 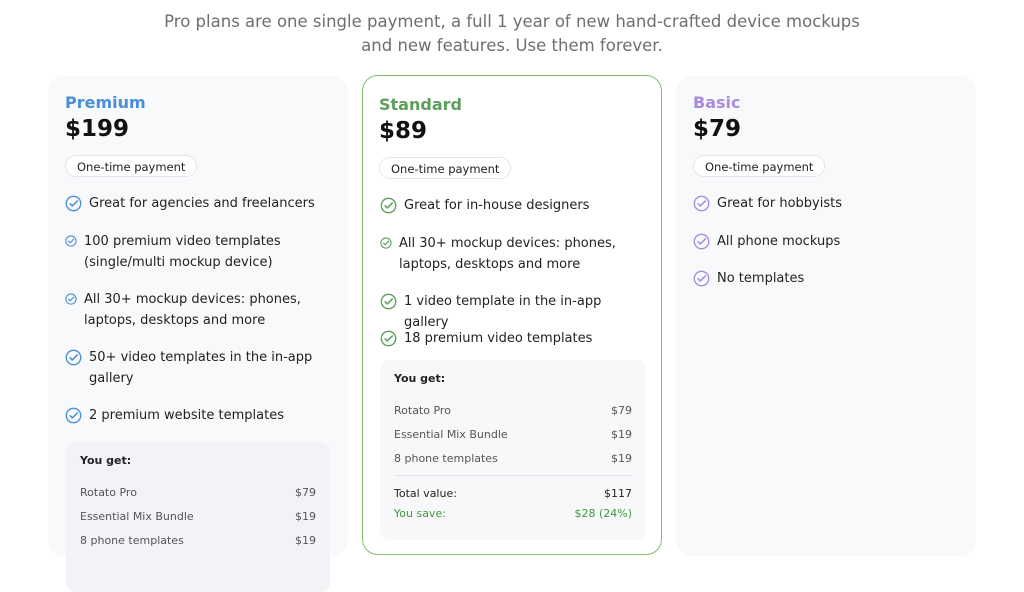 What do you see at coordinates (603, 513) in the screenshot?
I see `save-value: $28 (24%)` at bounding box center [603, 513].